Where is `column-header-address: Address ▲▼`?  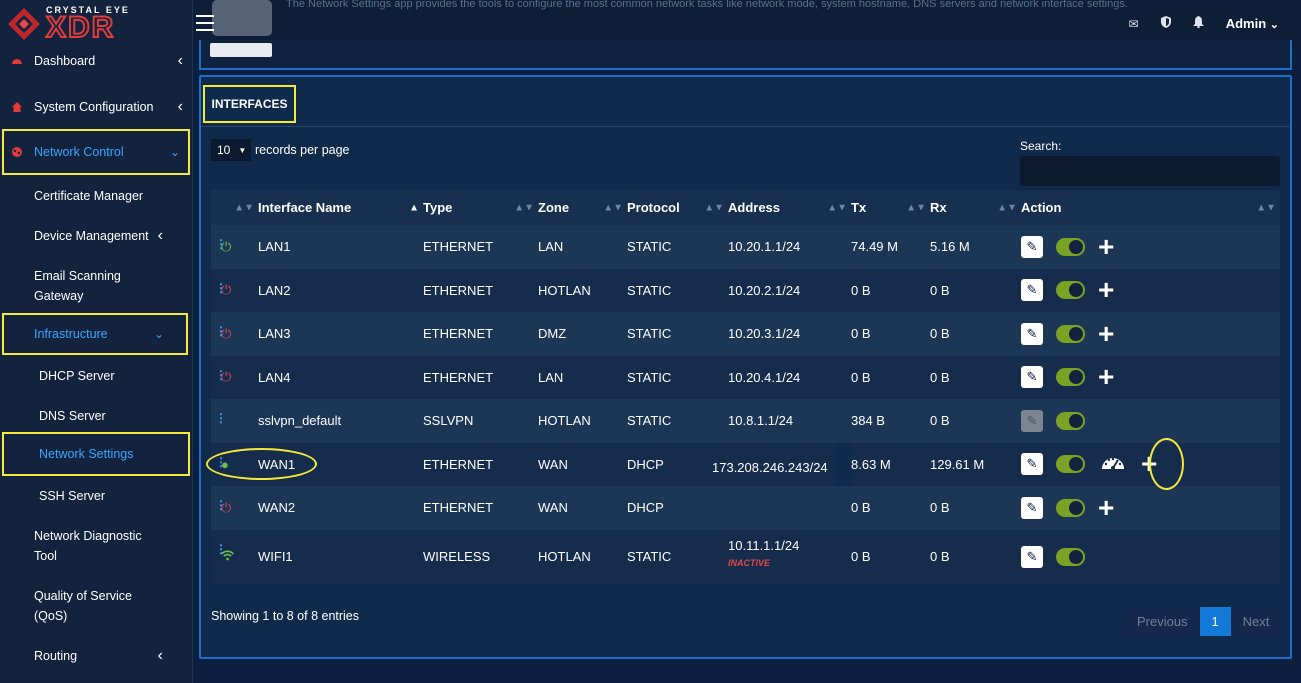 column-header-address: Address ▲▼ is located at coordinates (789, 207).